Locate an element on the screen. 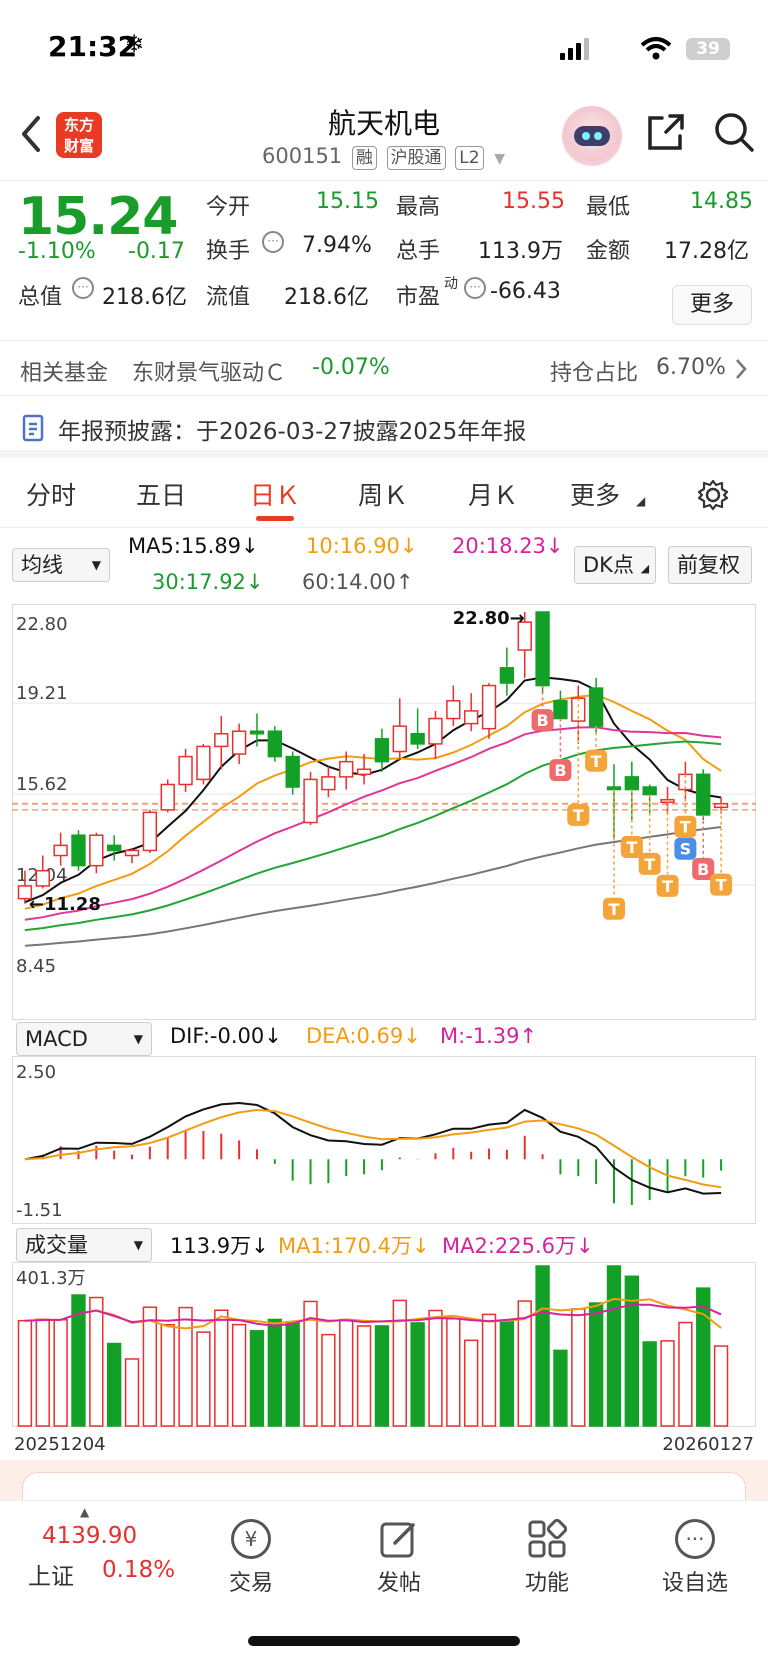 The height and width of the screenshot is (1663, 768). tab-weekly-k: 周Ｋ is located at coordinates (383, 494).